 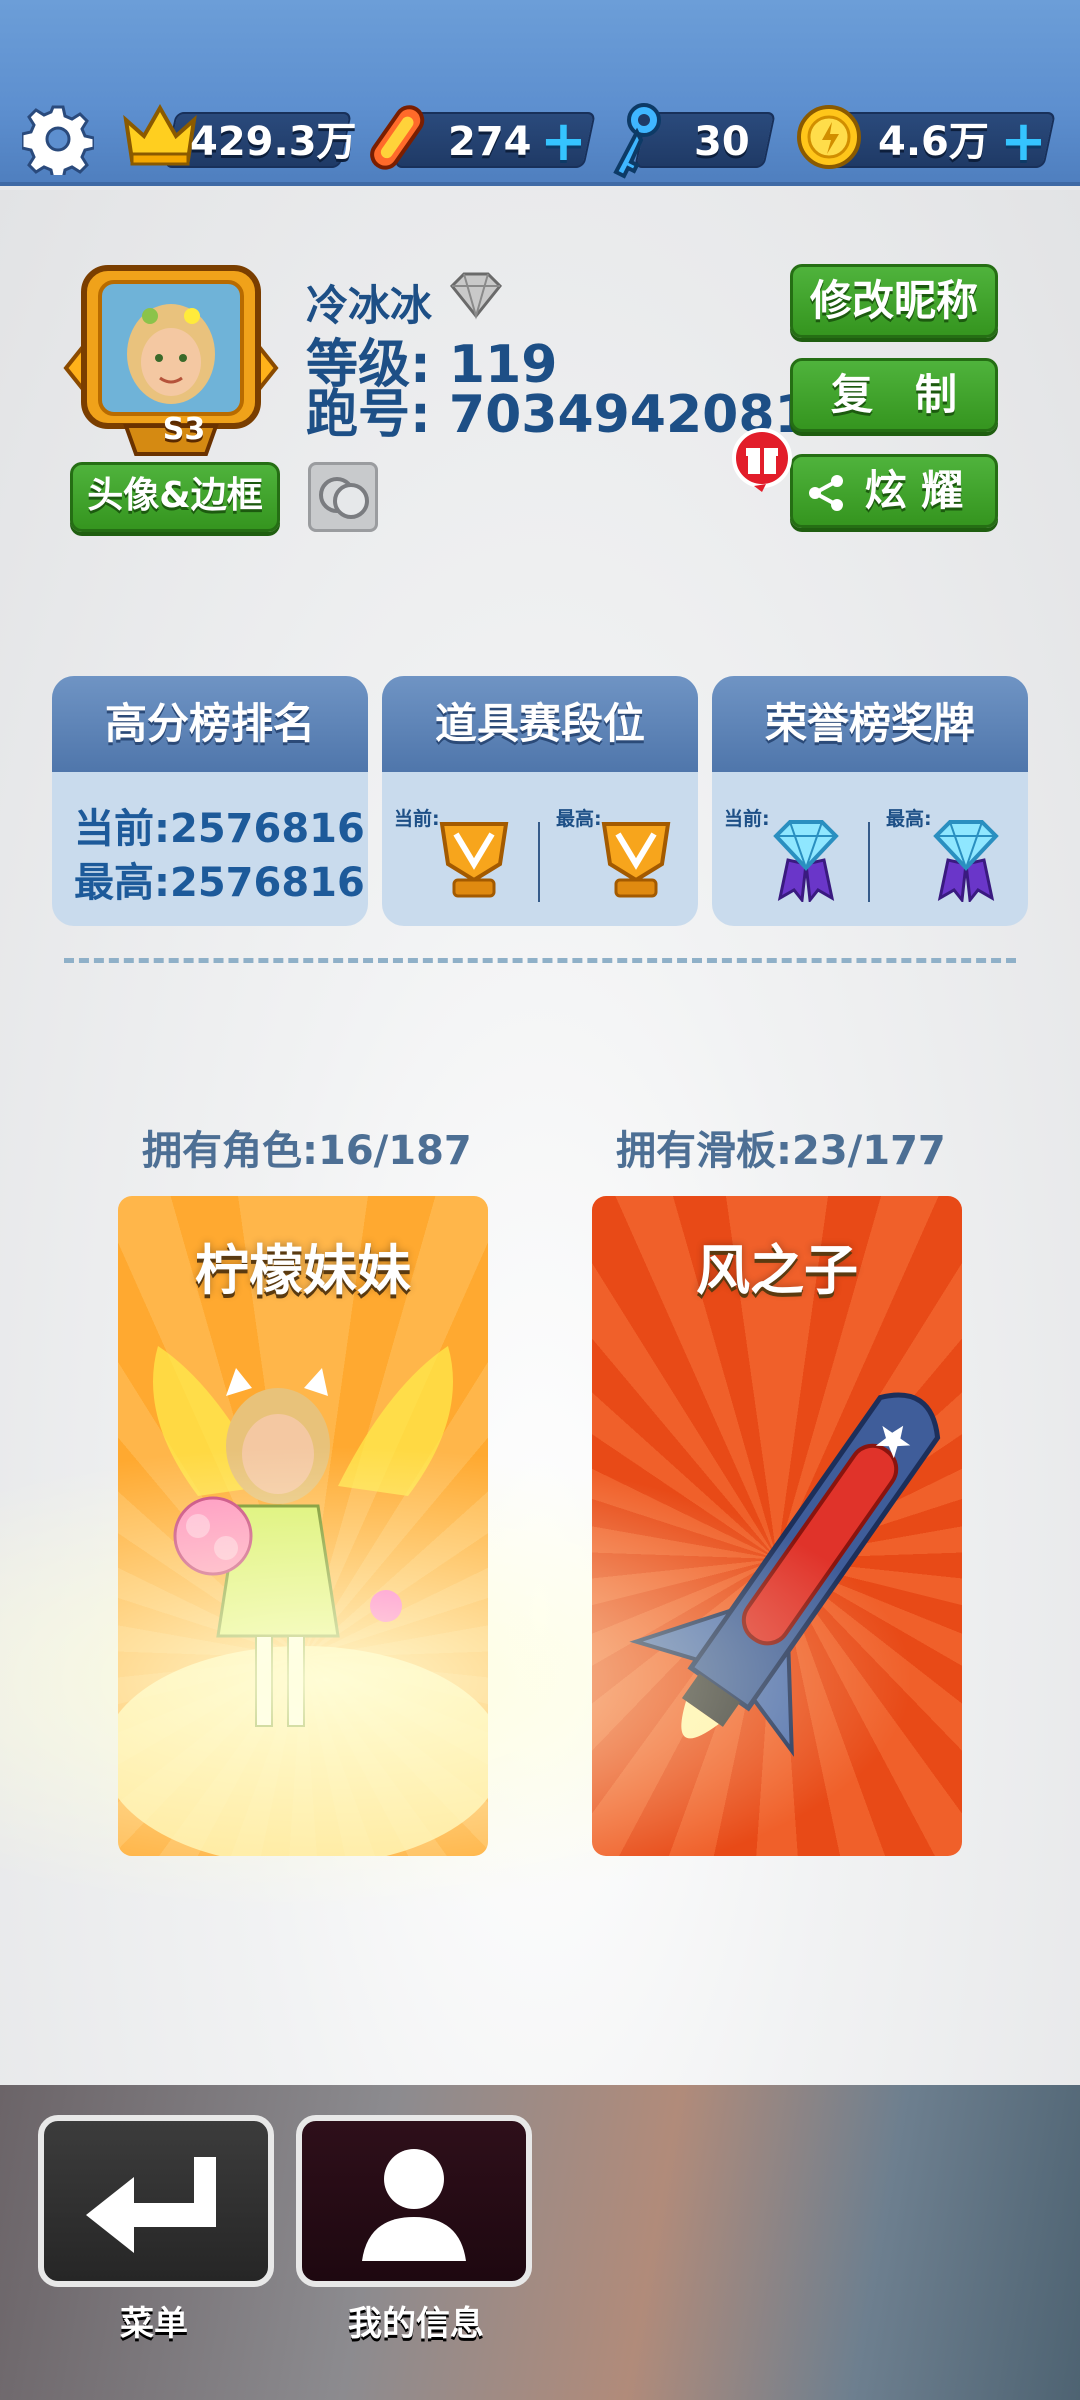 I want to click on coins-icon, so click(x=344, y=498).